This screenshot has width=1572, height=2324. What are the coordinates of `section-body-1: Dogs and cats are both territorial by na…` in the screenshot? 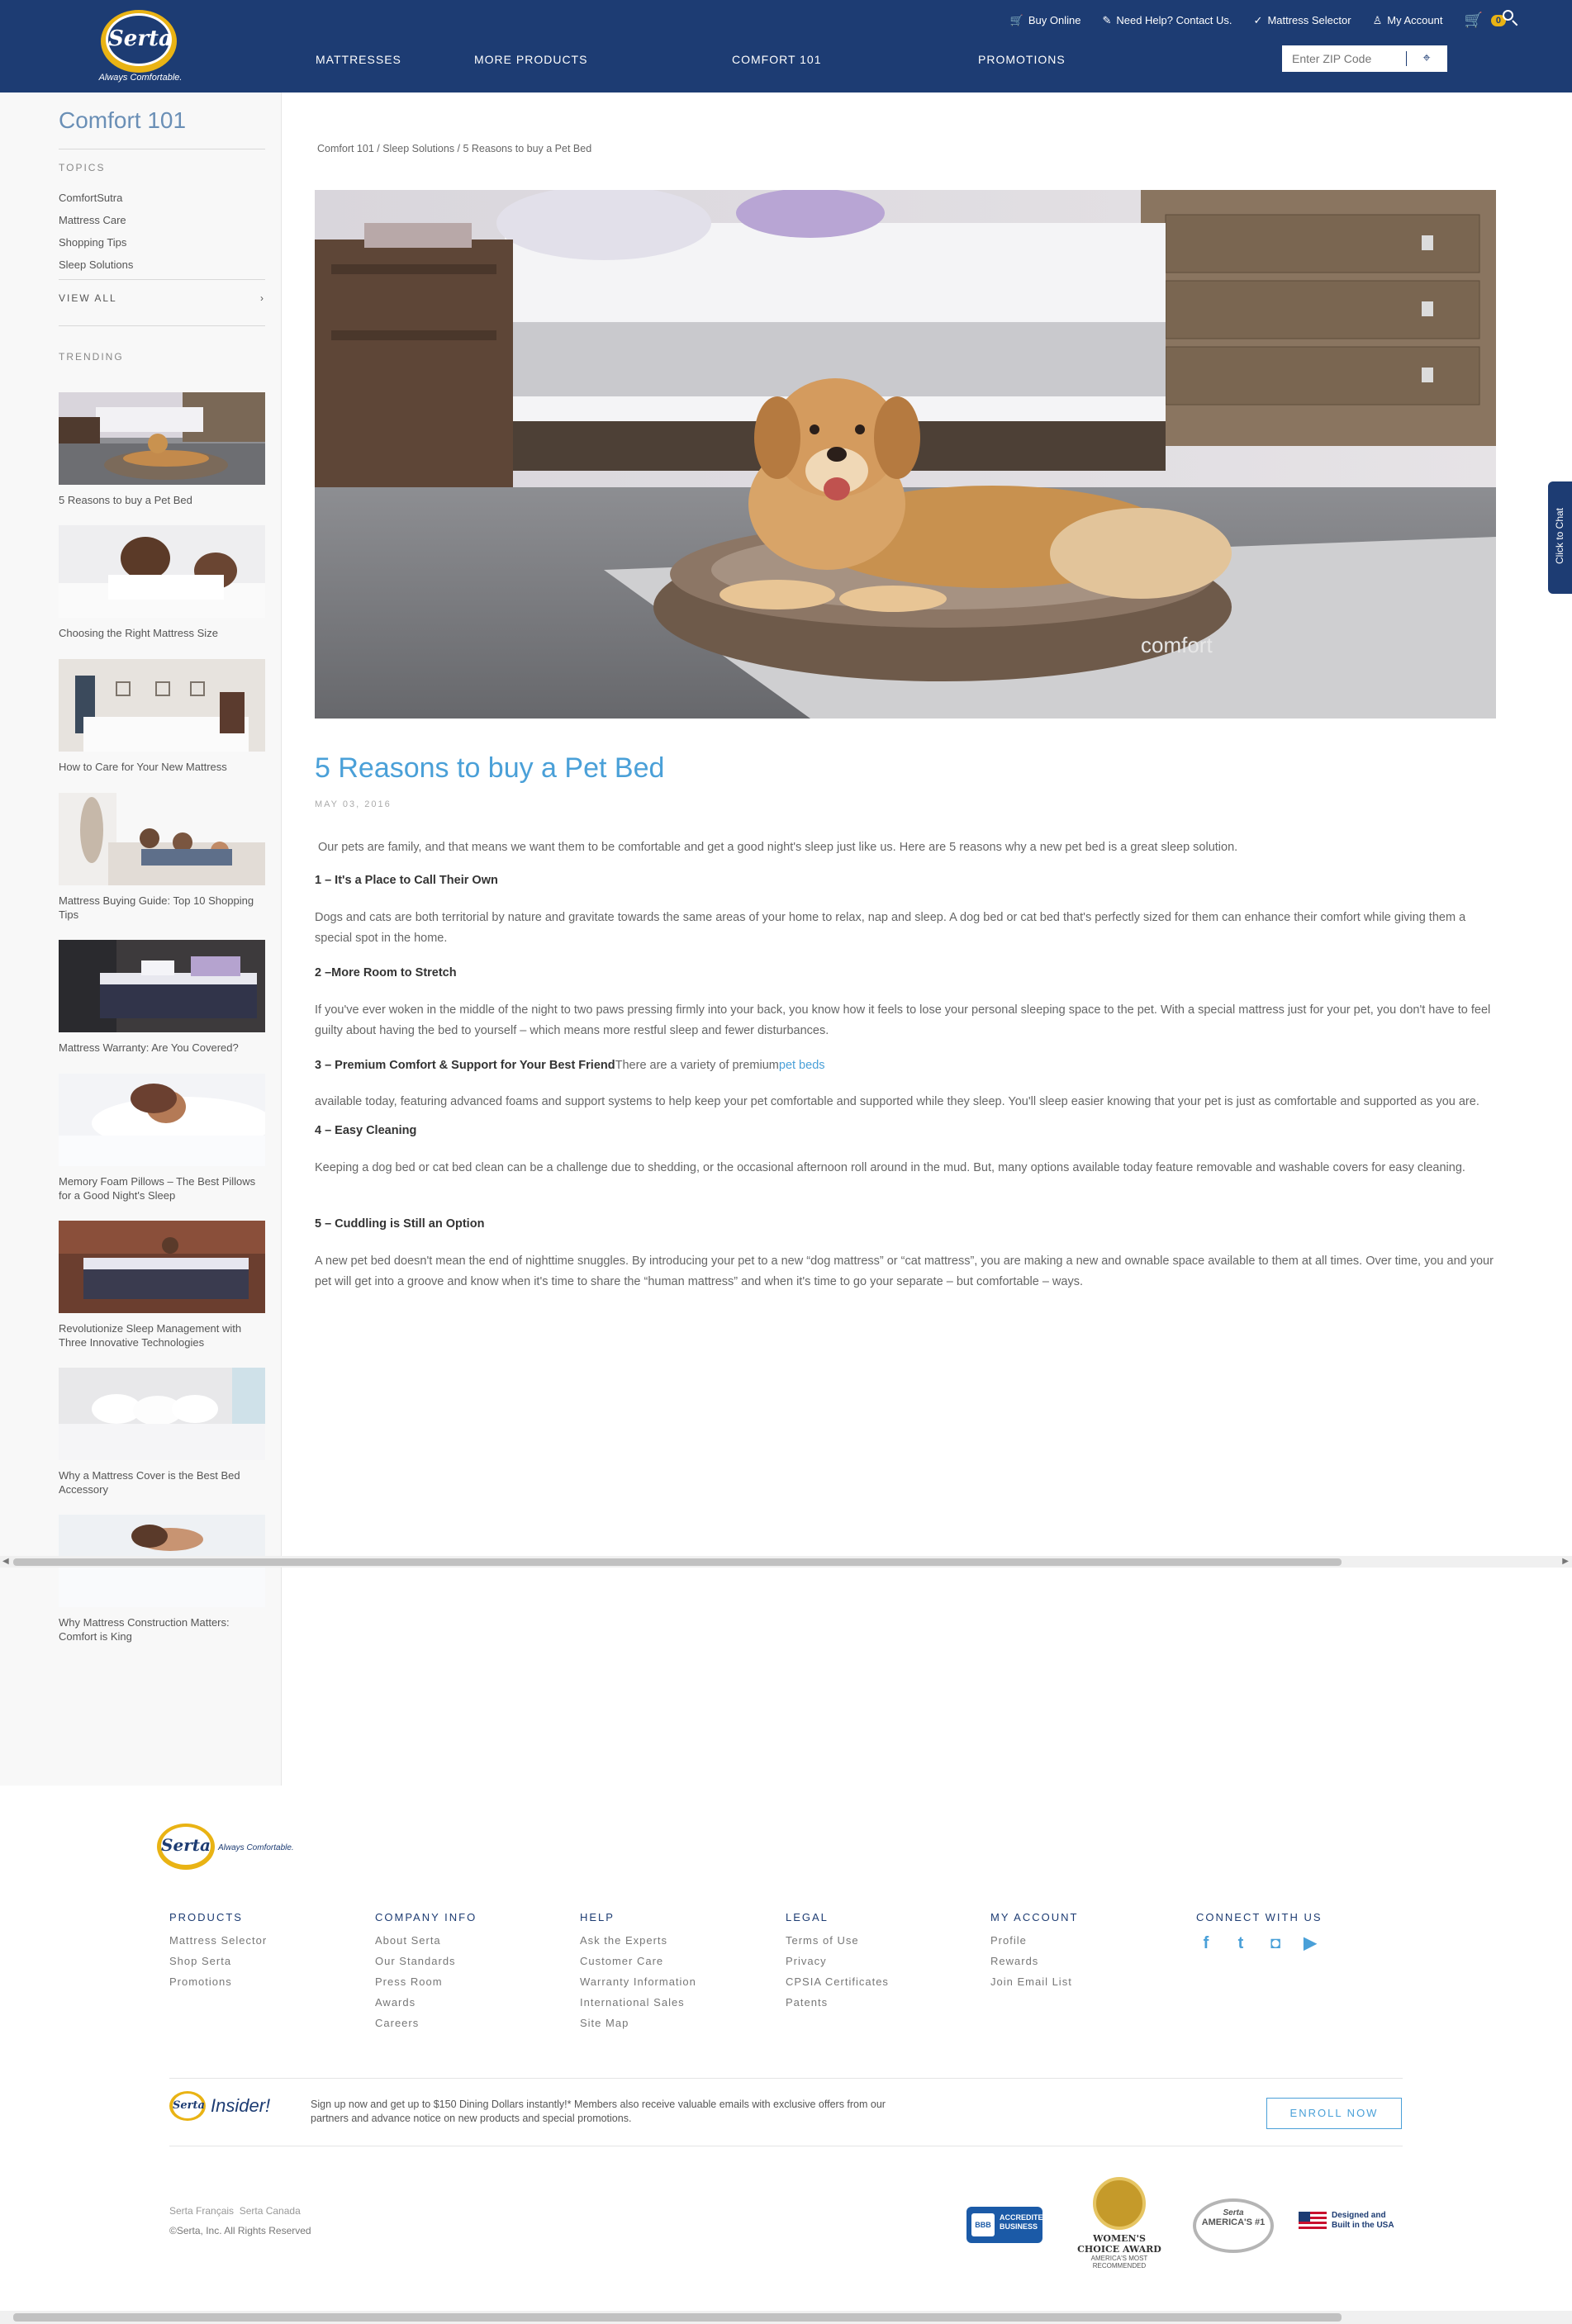 It's located at (890, 928).